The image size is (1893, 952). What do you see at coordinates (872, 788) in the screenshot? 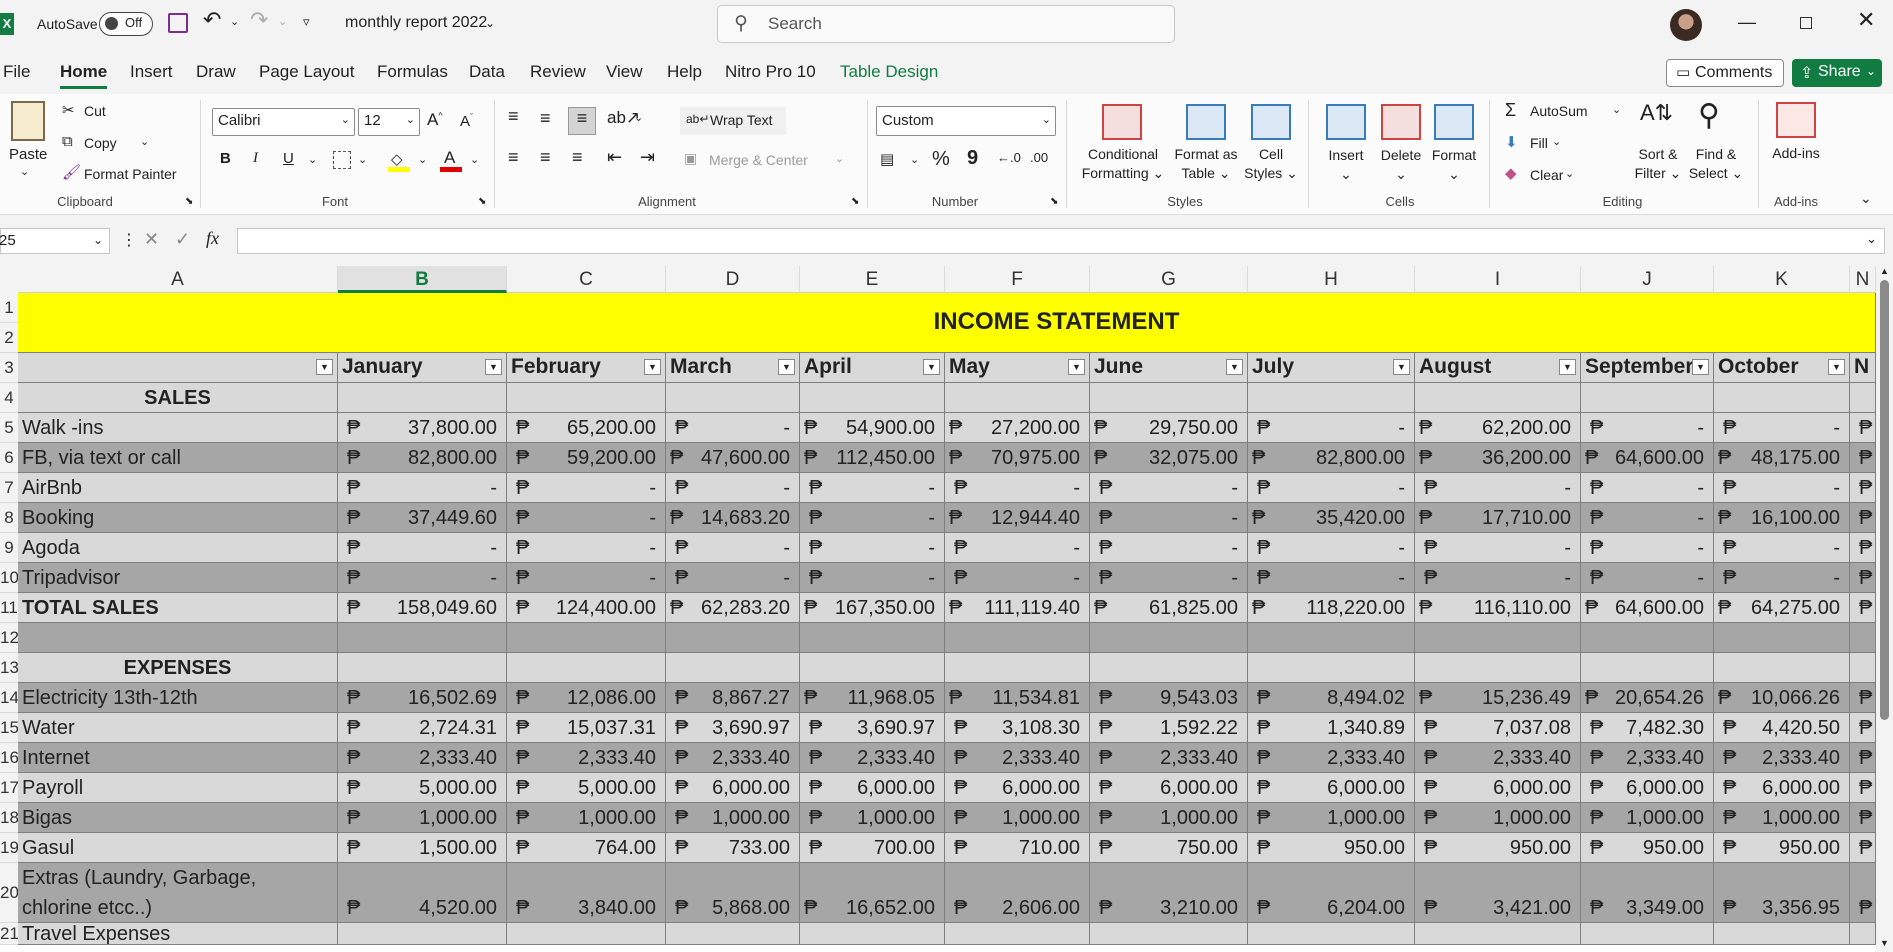
I see `value-cell: ₱ 6,000.00` at bounding box center [872, 788].